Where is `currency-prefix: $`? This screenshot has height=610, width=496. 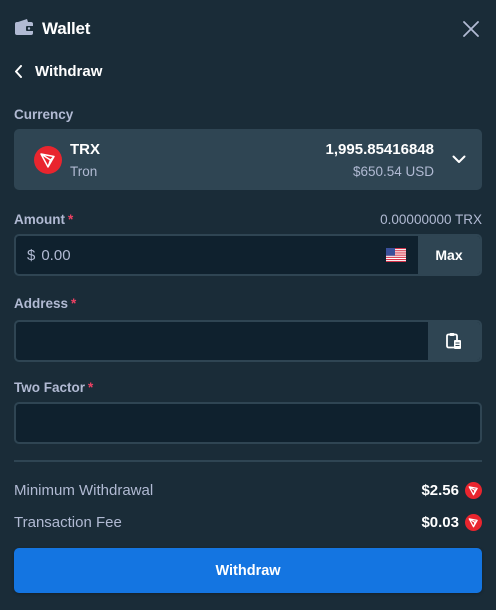 currency-prefix: $ is located at coordinates (31, 255).